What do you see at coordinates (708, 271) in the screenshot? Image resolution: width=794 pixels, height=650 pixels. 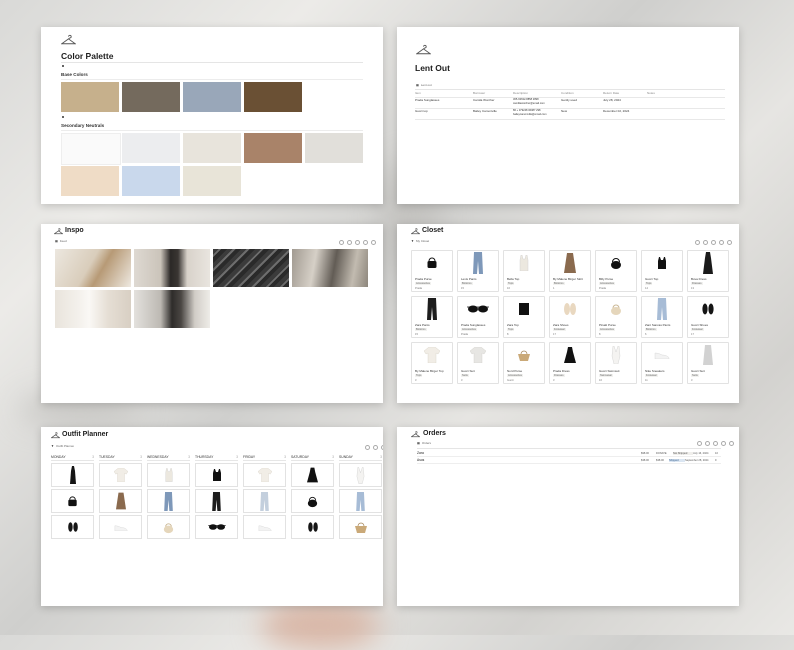 I see `closet-card: Bova Dress Dresses 13` at bounding box center [708, 271].